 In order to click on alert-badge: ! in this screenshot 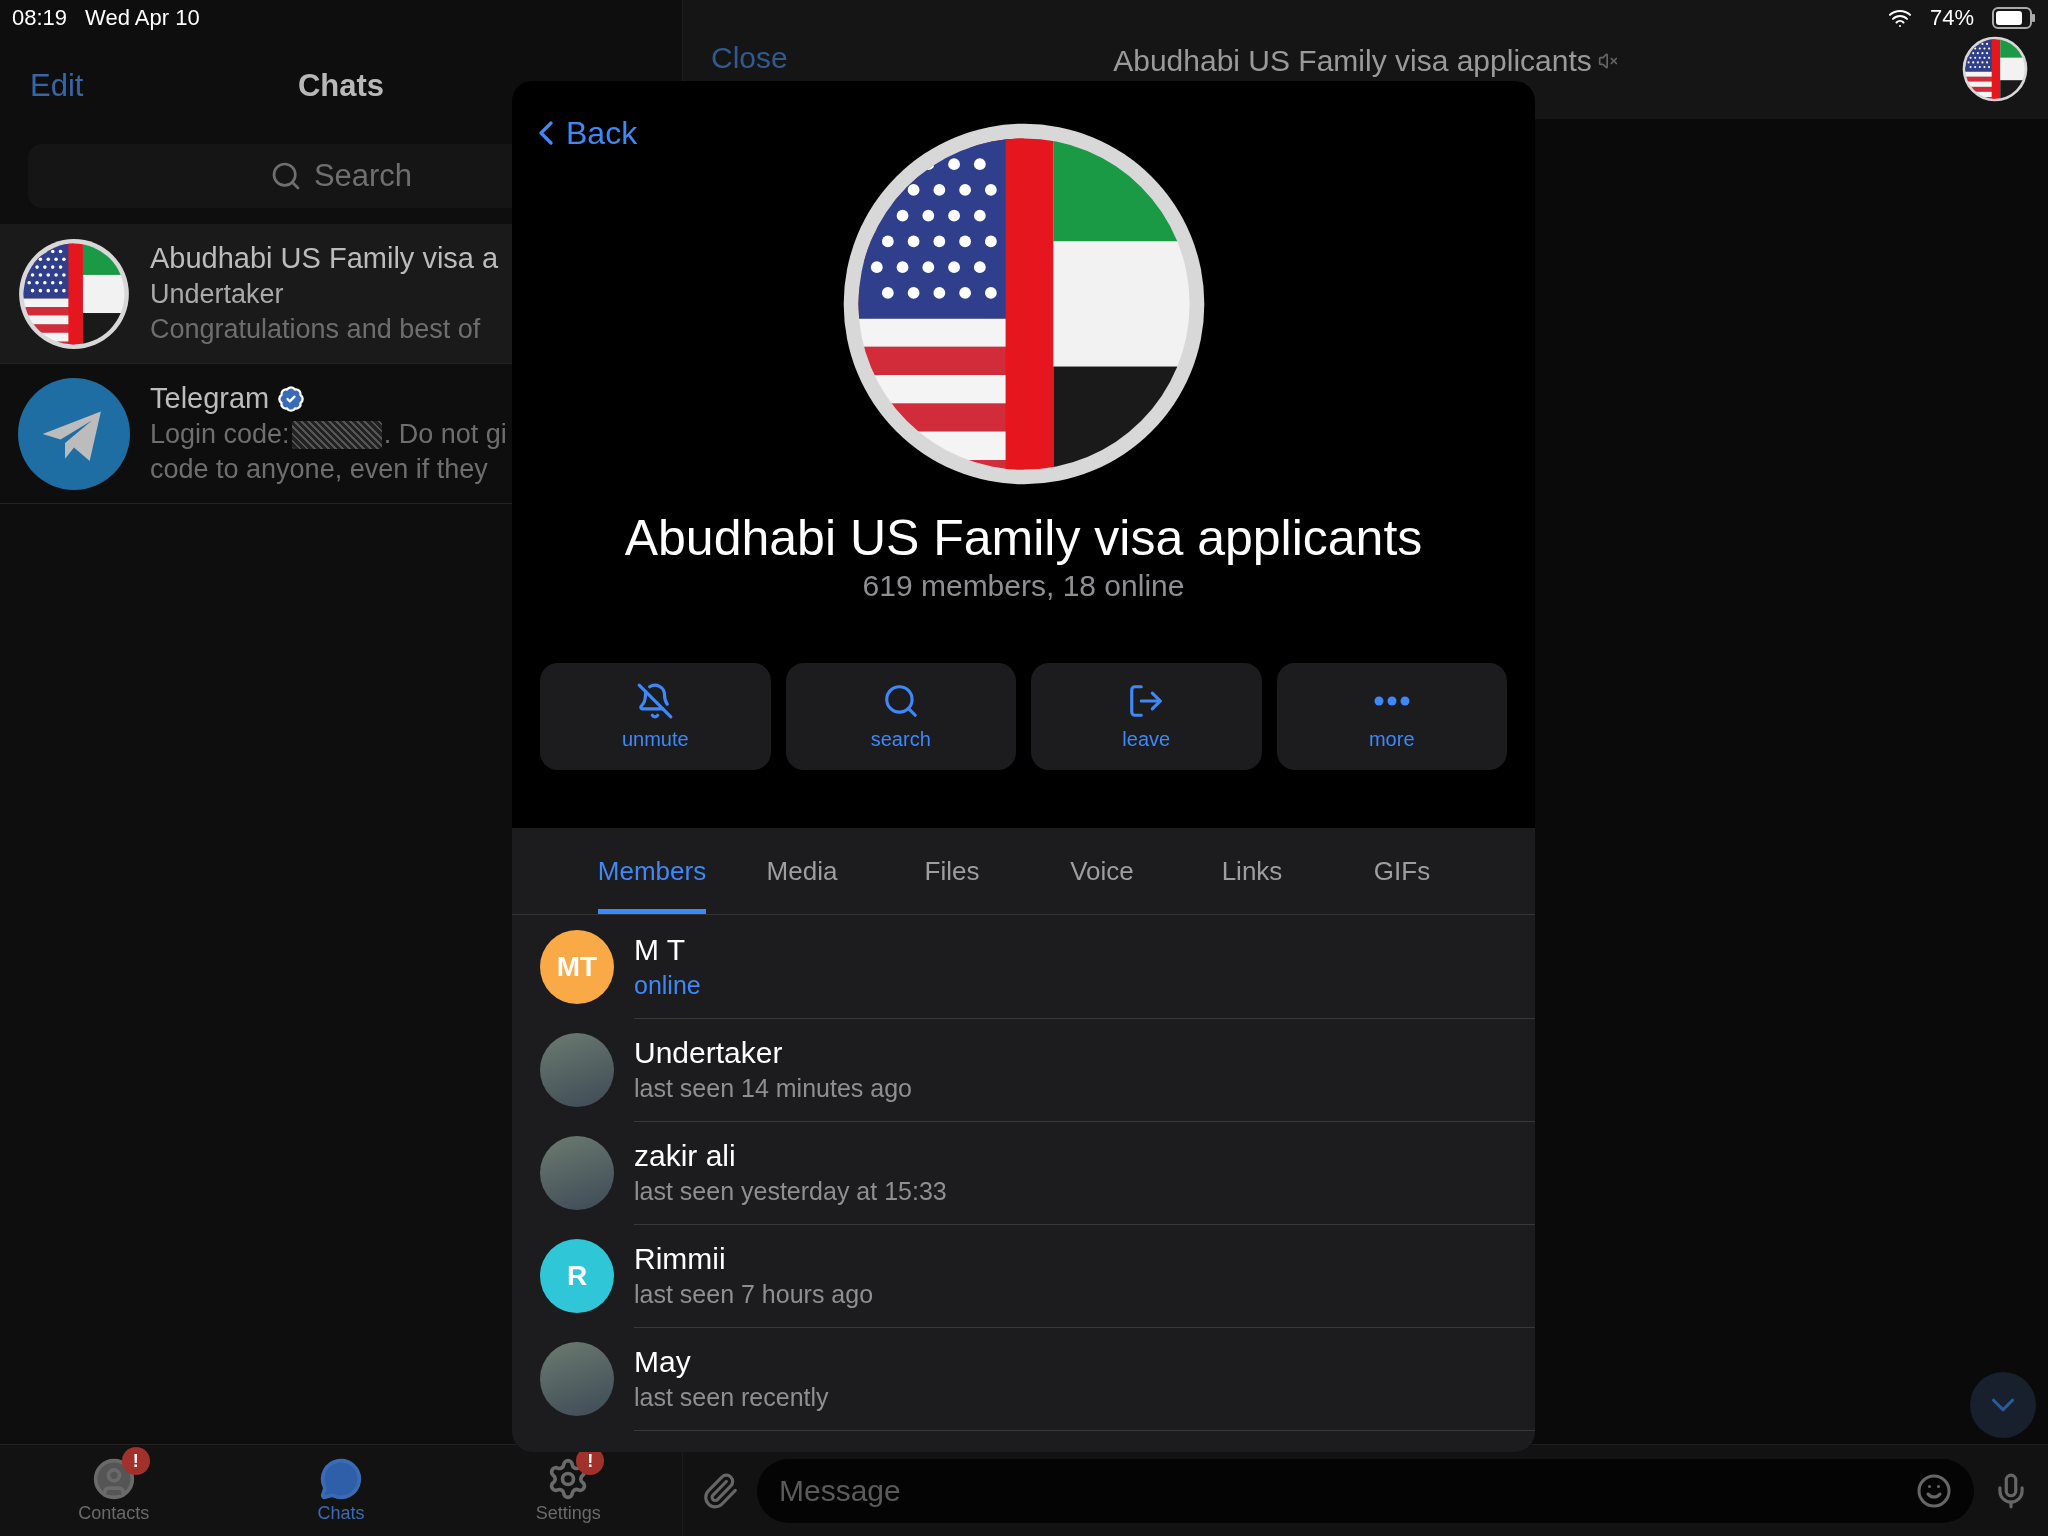, I will do `click(135, 1461)`.